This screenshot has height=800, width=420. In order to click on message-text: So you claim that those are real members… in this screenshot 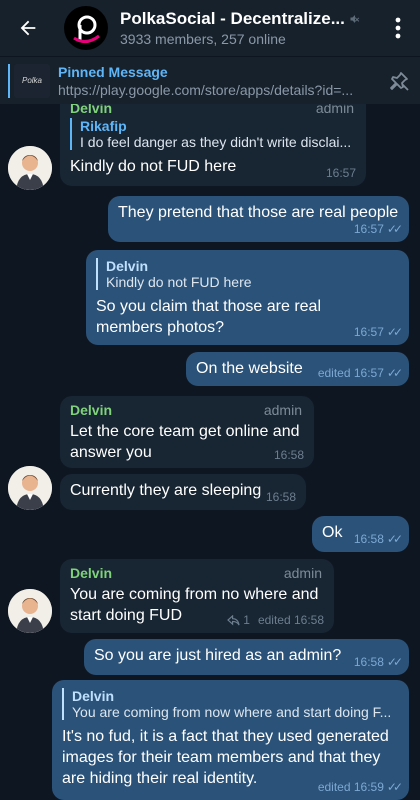, I will do `click(209, 317)`.